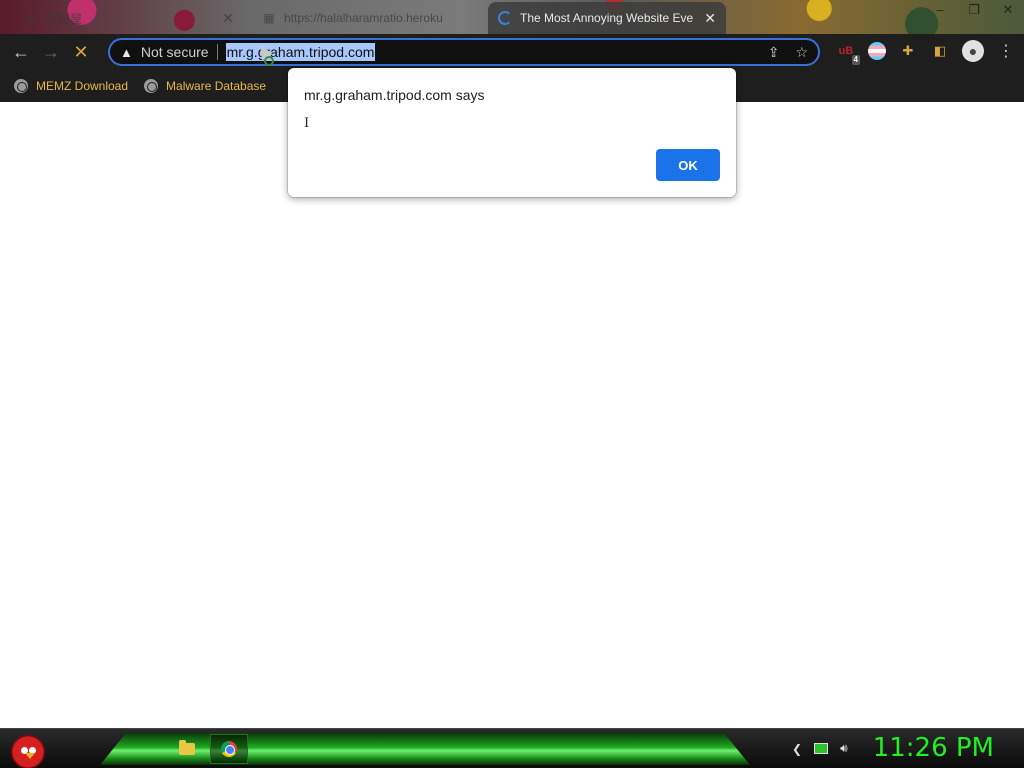 This screenshot has width=1024, height=768. I want to click on warning-icon: ▲, so click(126, 52).